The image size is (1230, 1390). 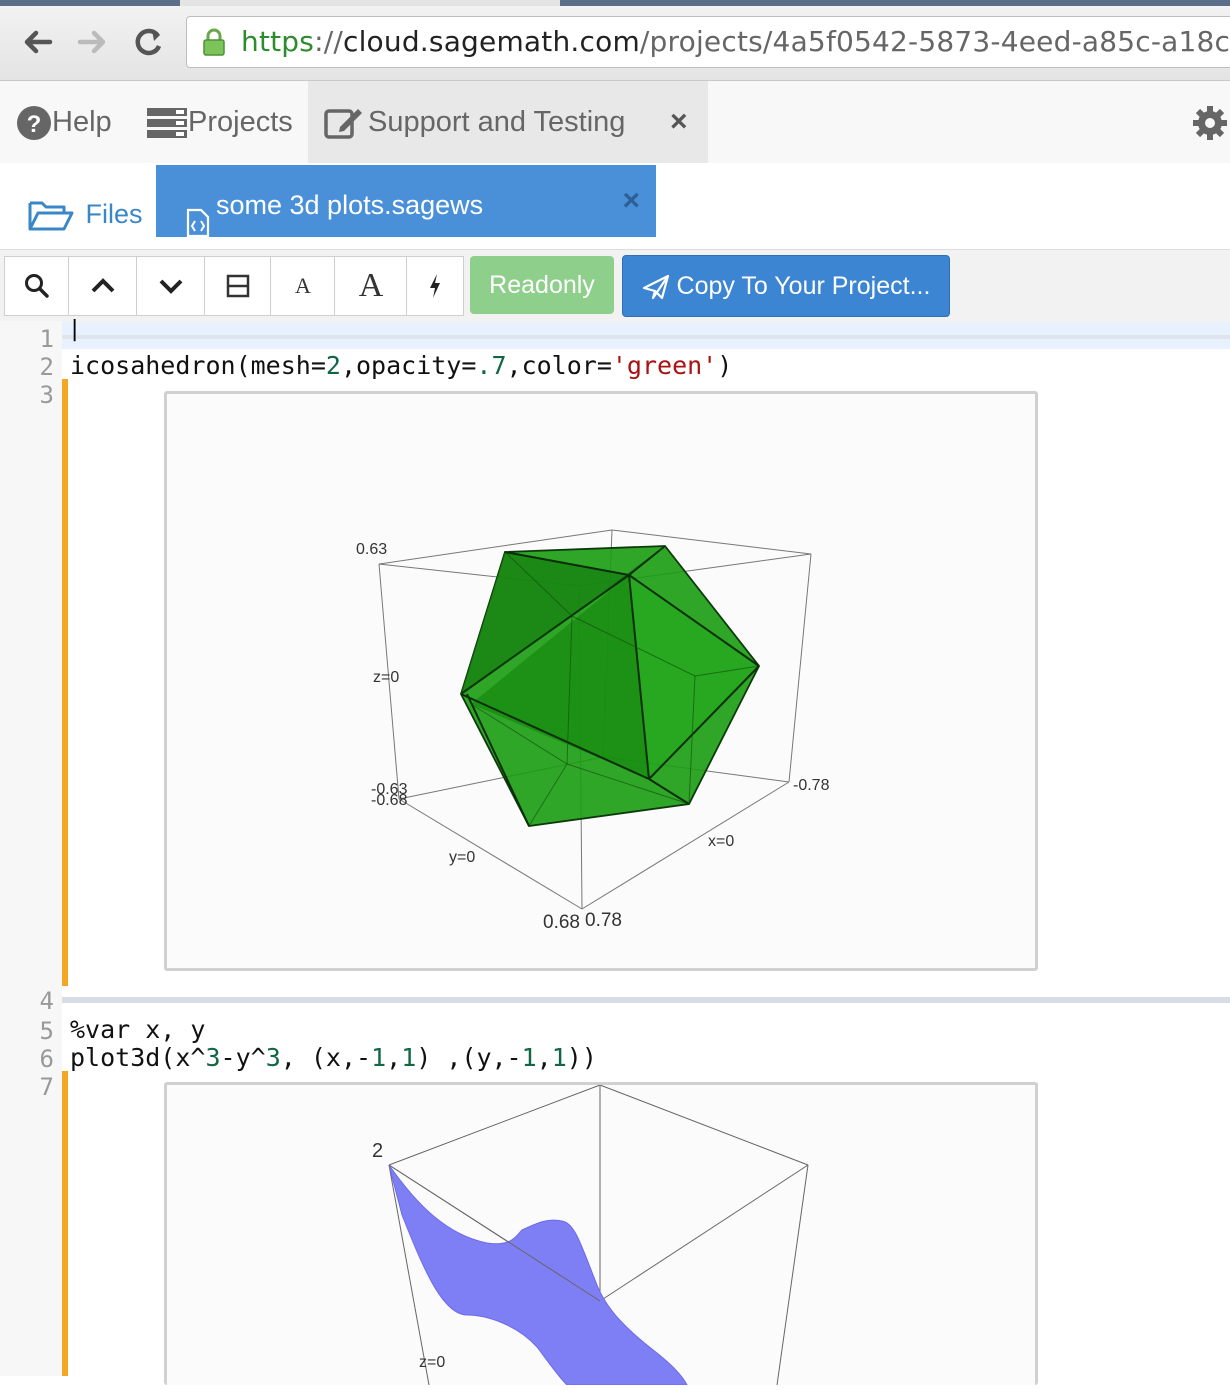 I want to click on line-number: 4, so click(x=46, y=1001).